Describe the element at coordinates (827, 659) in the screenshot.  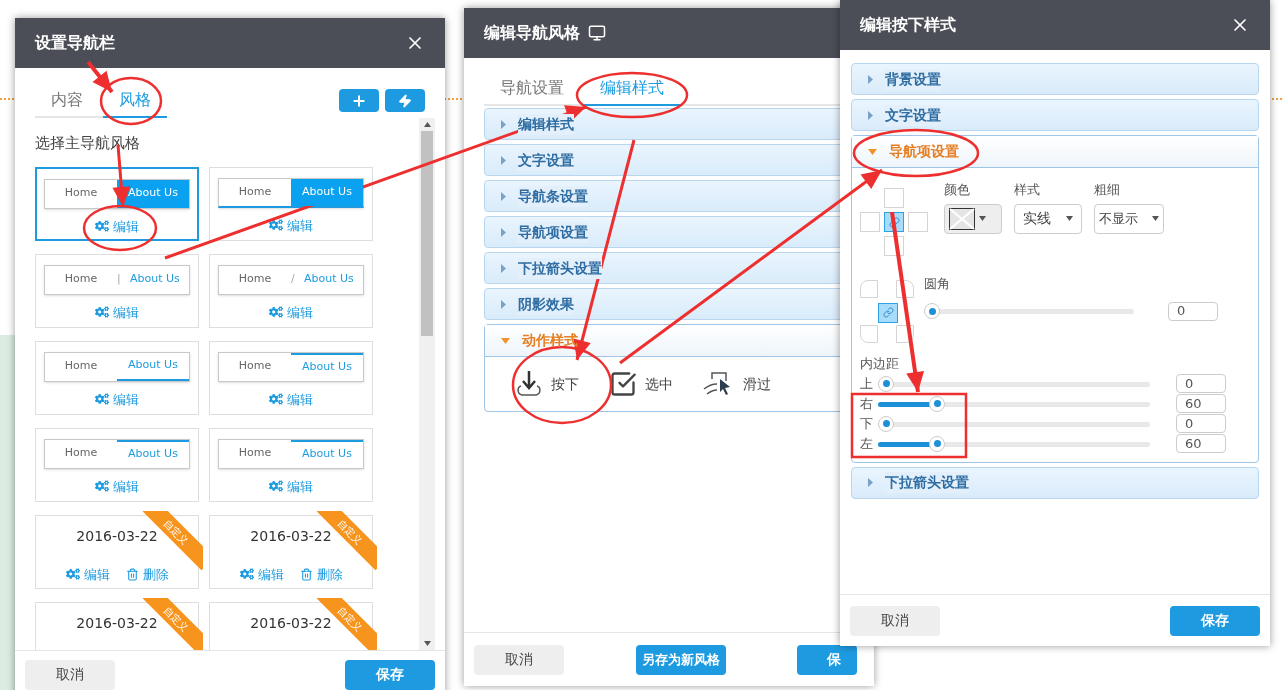
I see `save-button: 保` at that location.